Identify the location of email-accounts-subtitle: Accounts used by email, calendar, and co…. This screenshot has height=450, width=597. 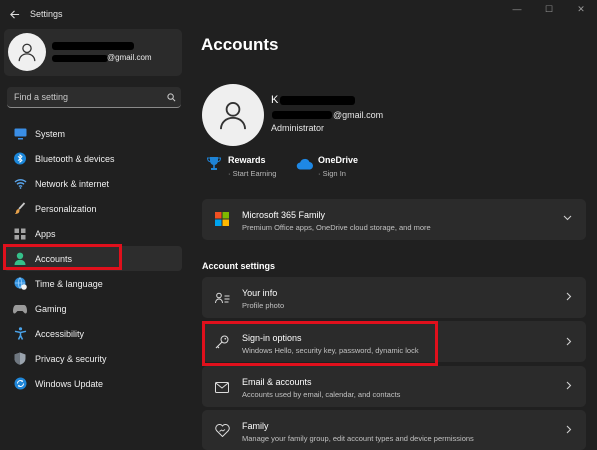
(321, 394).